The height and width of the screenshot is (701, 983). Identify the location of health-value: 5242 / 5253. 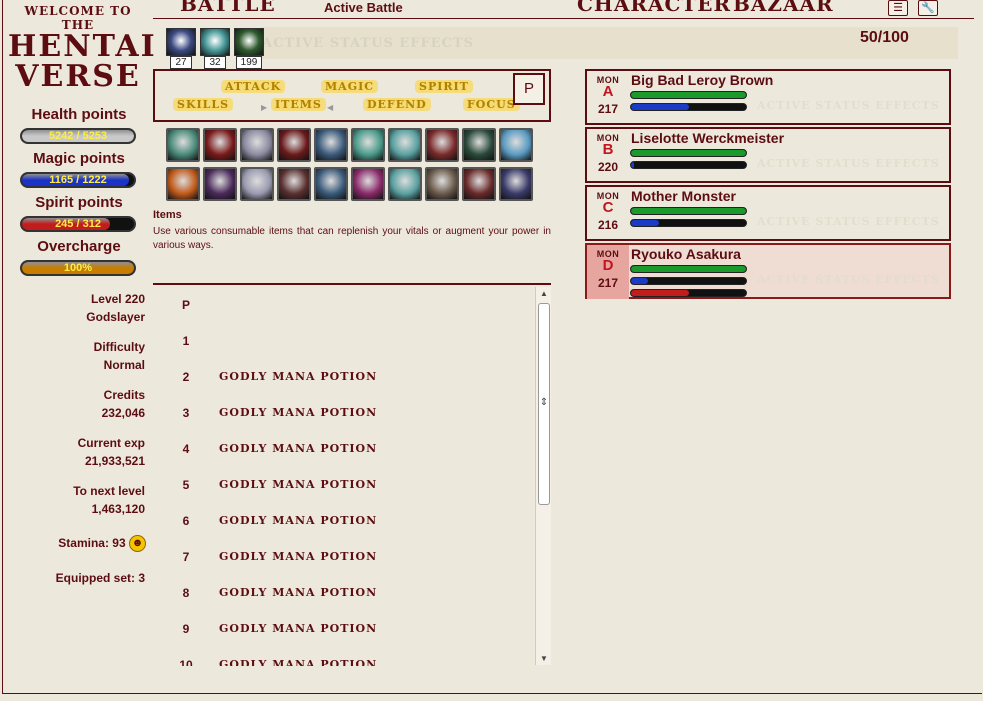
(78, 136).